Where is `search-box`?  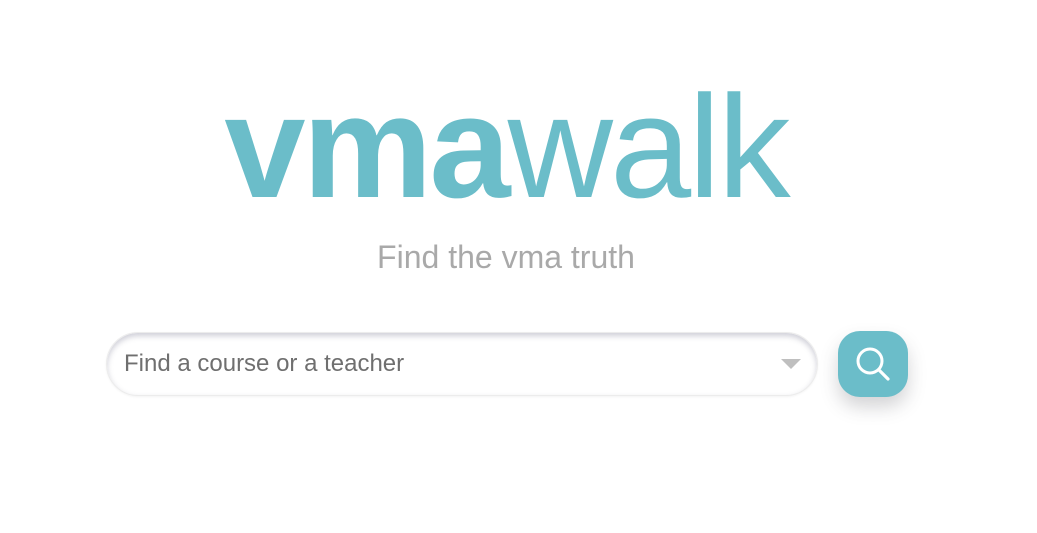 search-box is located at coordinates (462, 364).